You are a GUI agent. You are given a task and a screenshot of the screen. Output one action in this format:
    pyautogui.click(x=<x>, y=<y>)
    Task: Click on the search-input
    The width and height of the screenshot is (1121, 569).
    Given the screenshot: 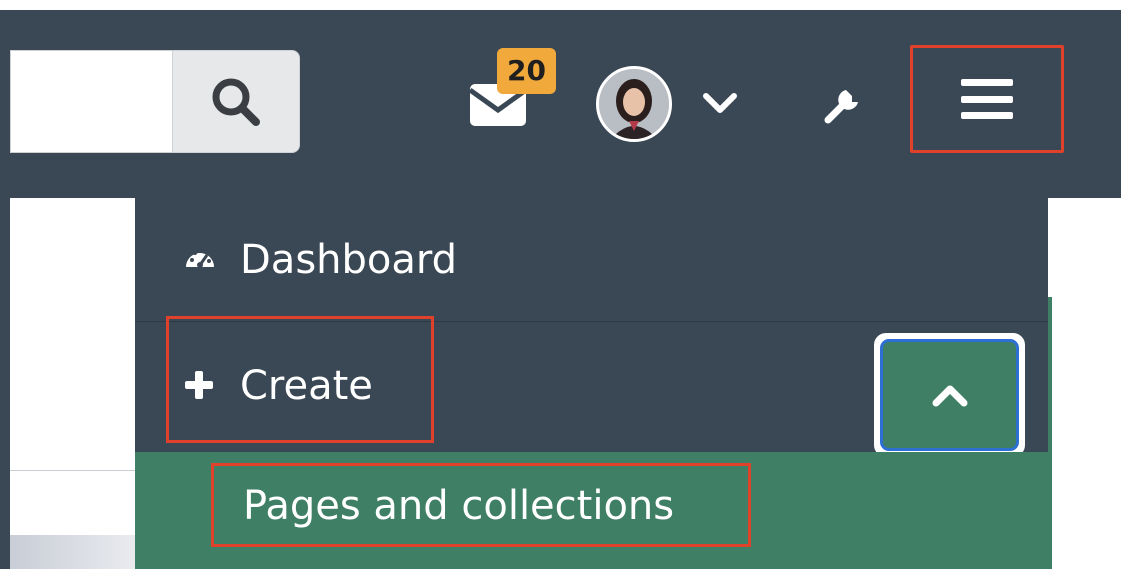 What is the action you would take?
    pyautogui.click(x=91, y=101)
    